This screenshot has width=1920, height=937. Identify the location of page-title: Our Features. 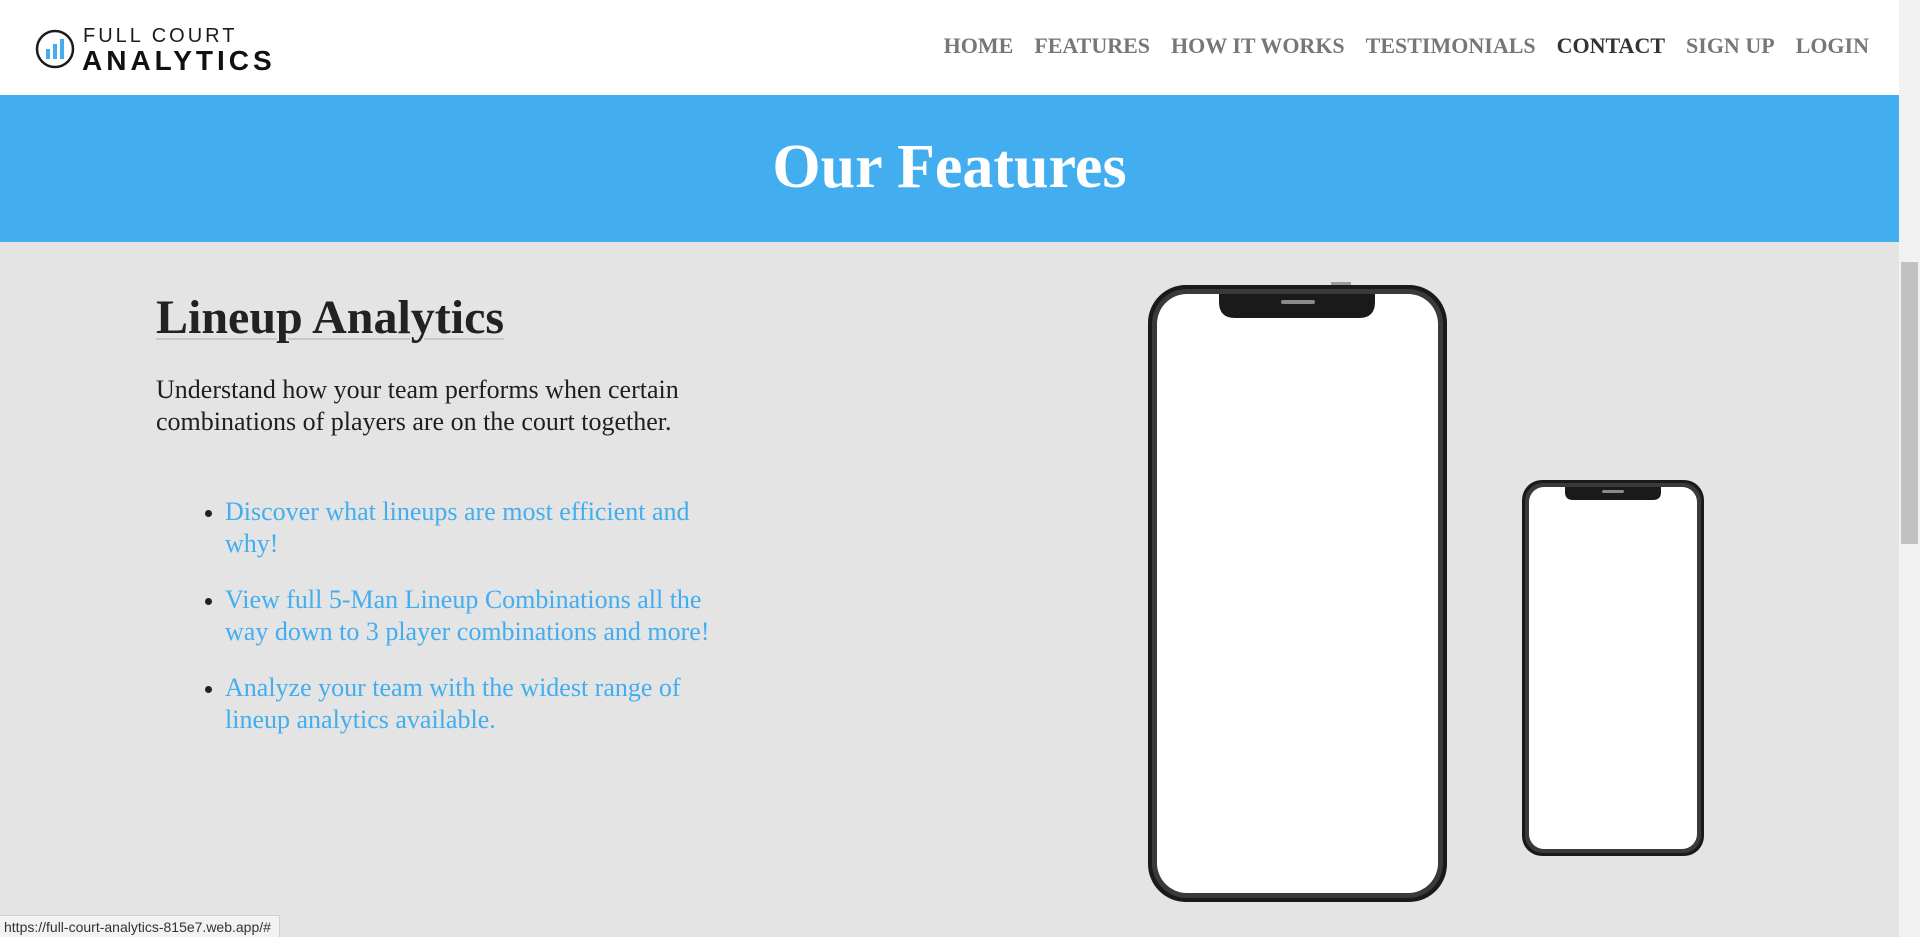
(949, 166).